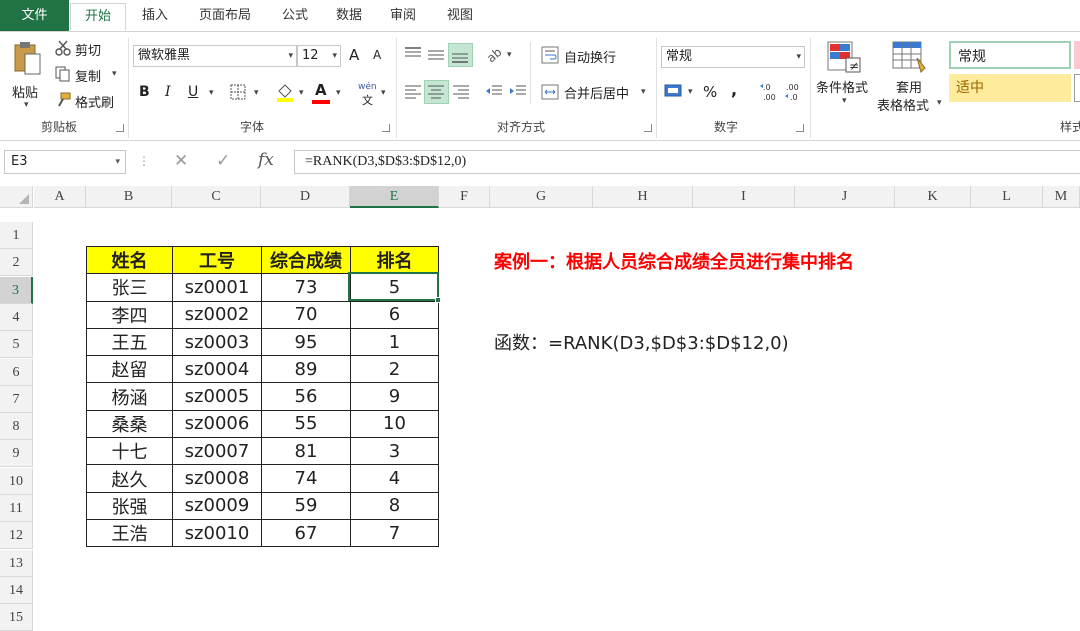 Image resolution: width=1080 pixels, height=631 pixels. What do you see at coordinates (394, 342) in the screenshot?
I see `cell-rank: 1` at bounding box center [394, 342].